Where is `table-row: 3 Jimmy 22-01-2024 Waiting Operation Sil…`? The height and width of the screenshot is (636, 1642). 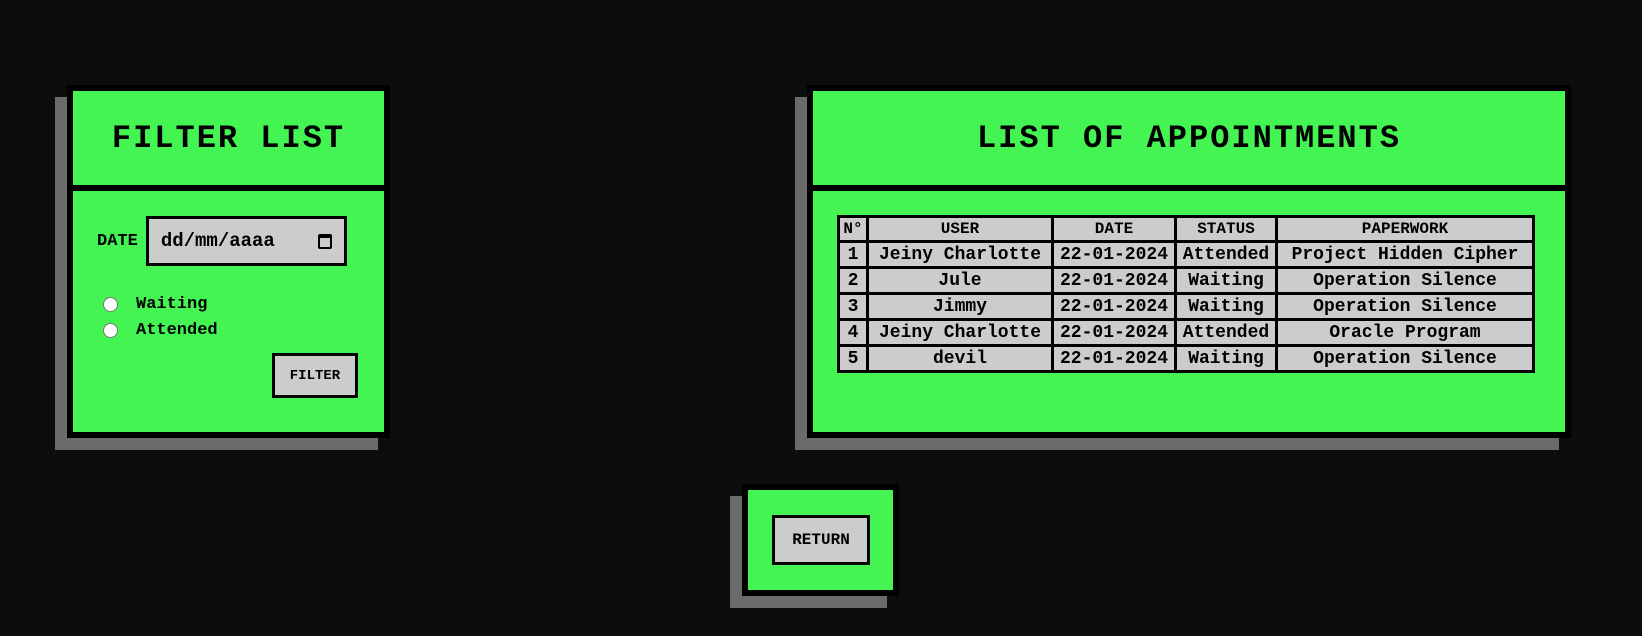 table-row: 3 Jimmy 22-01-2024 Waiting Operation Sil… is located at coordinates (1186, 306).